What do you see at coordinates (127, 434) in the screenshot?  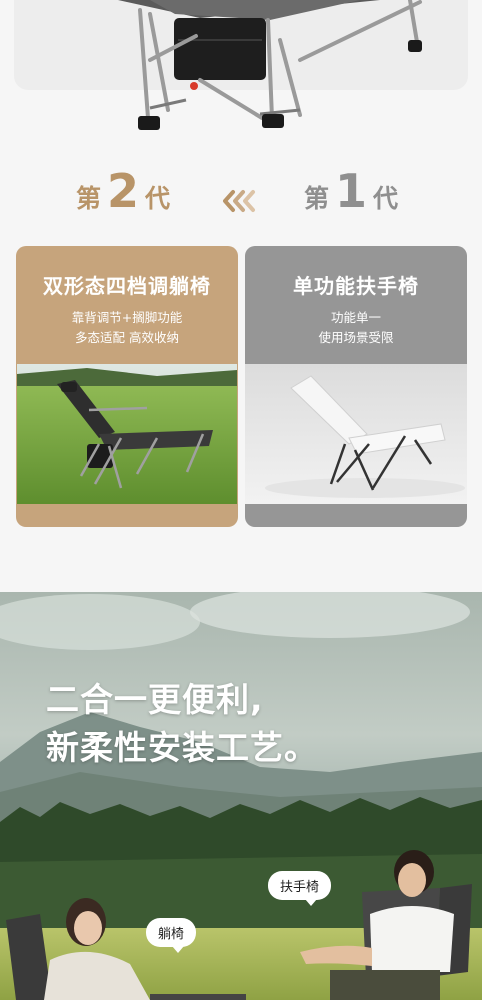 I see `recliner-photo` at bounding box center [127, 434].